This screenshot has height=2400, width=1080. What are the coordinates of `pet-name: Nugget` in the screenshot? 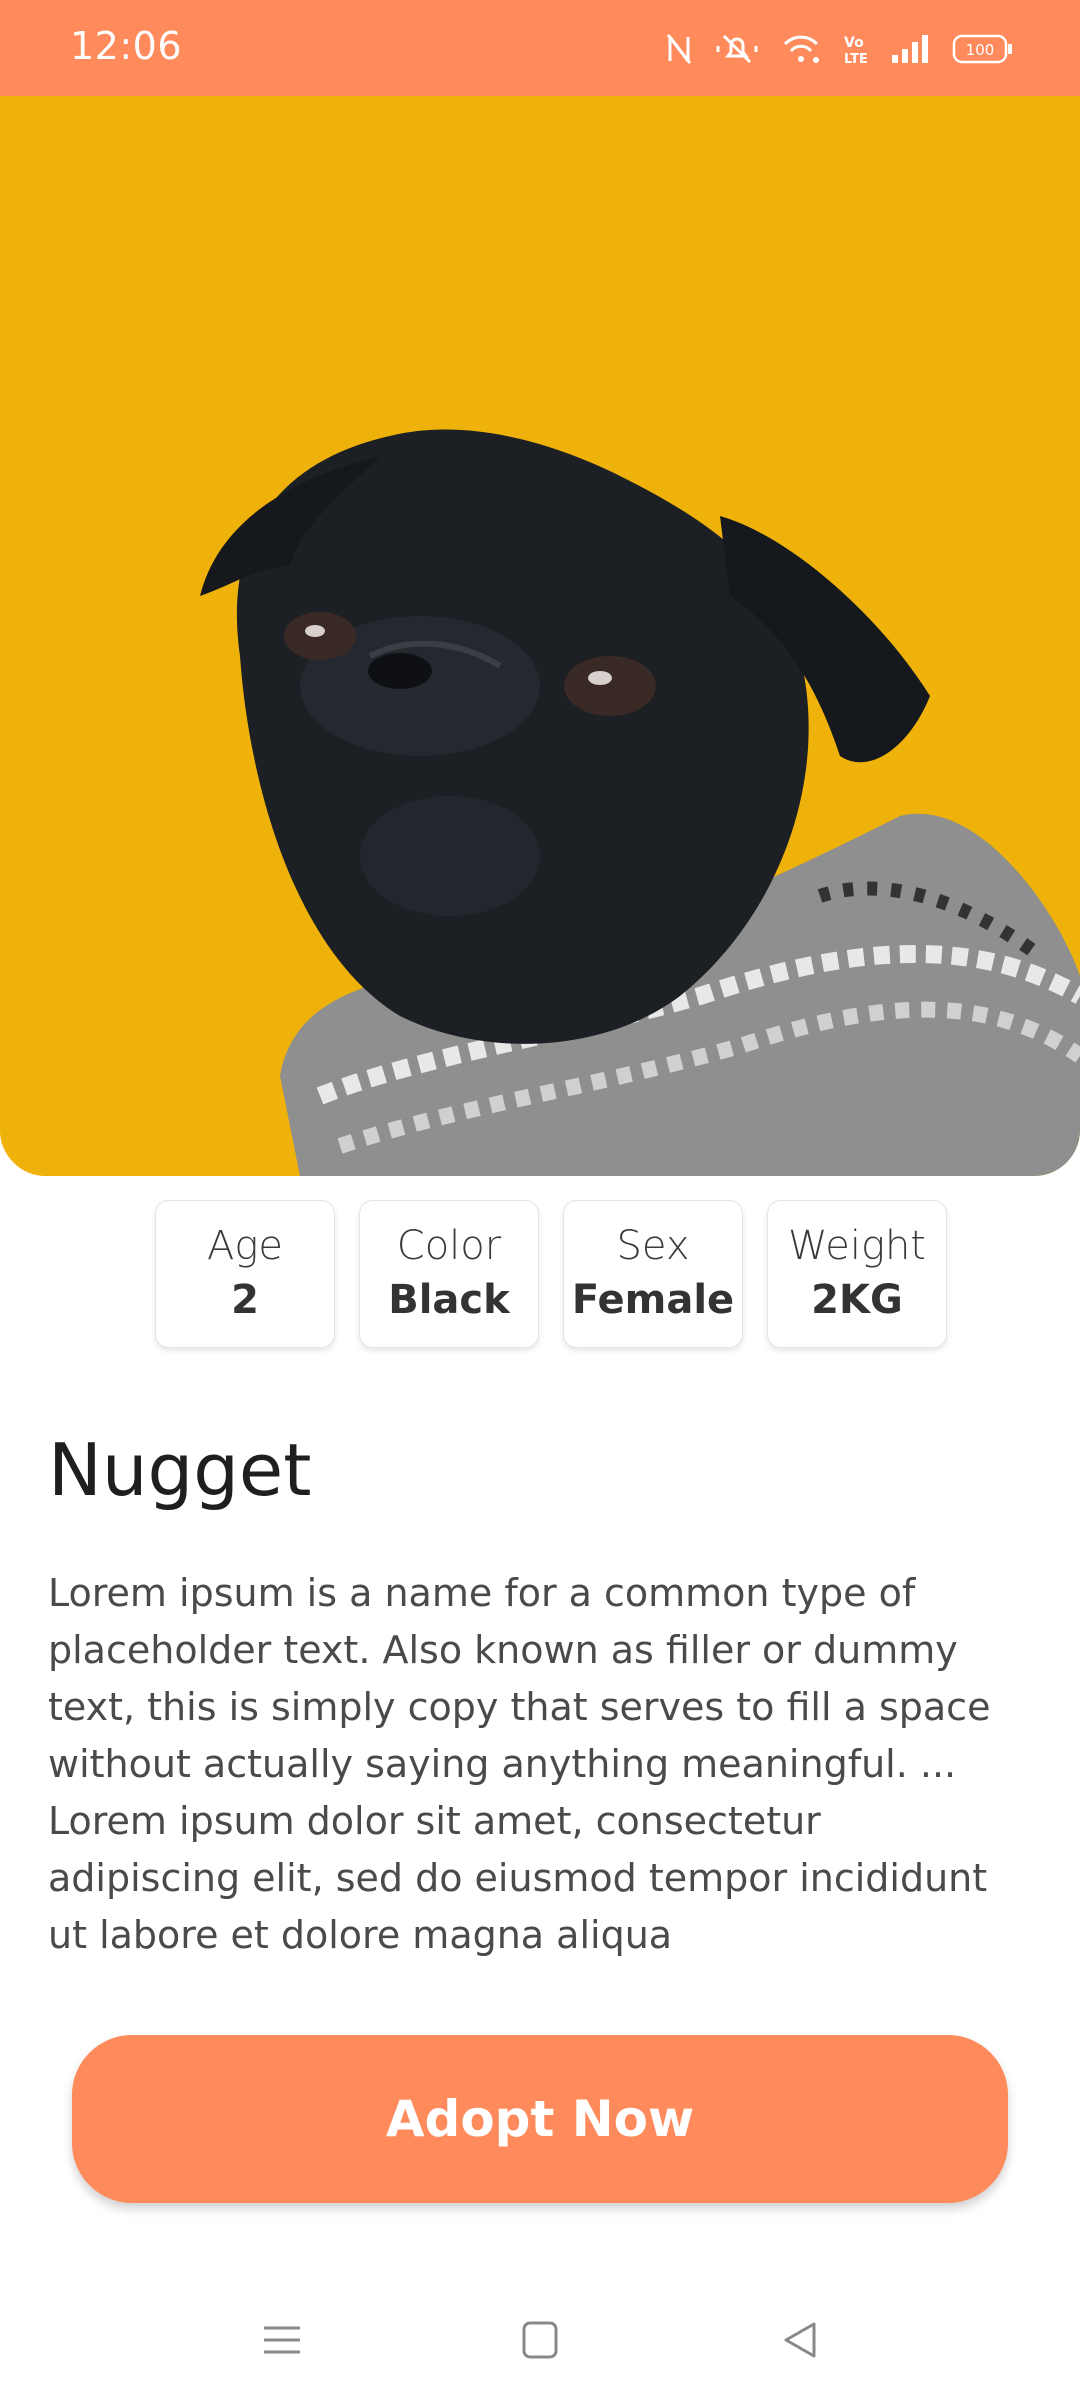 It's located at (180, 1470).